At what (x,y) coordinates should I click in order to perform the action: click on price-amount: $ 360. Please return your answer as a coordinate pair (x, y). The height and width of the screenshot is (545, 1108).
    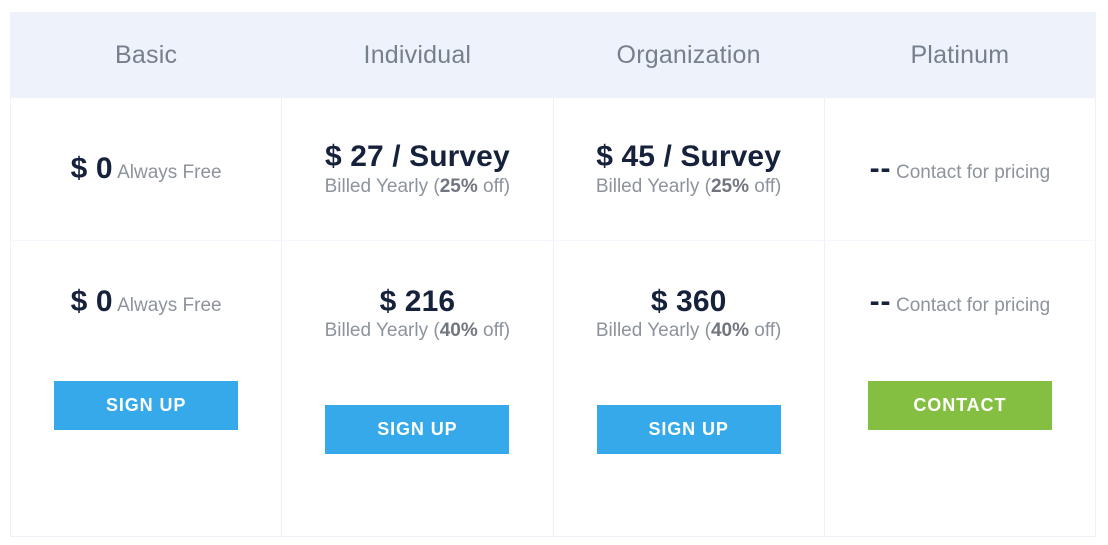
    Looking at the image, I should click on (688, 301).